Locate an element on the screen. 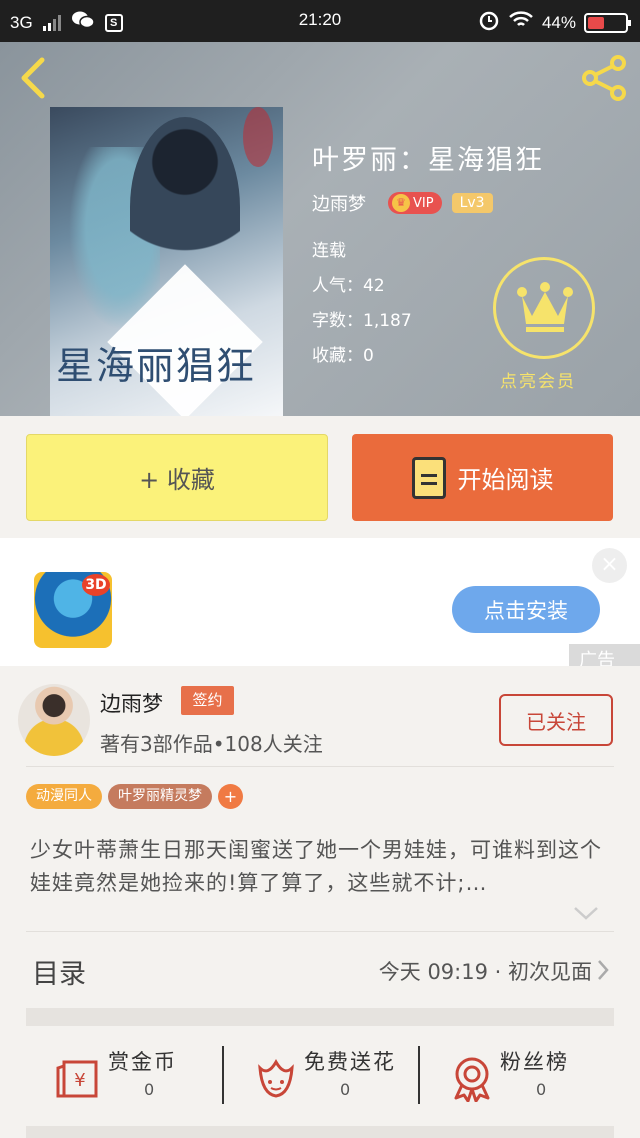 This screenshot has height=1138, width=640. wifi-icon is located at coordinates (521, 22).